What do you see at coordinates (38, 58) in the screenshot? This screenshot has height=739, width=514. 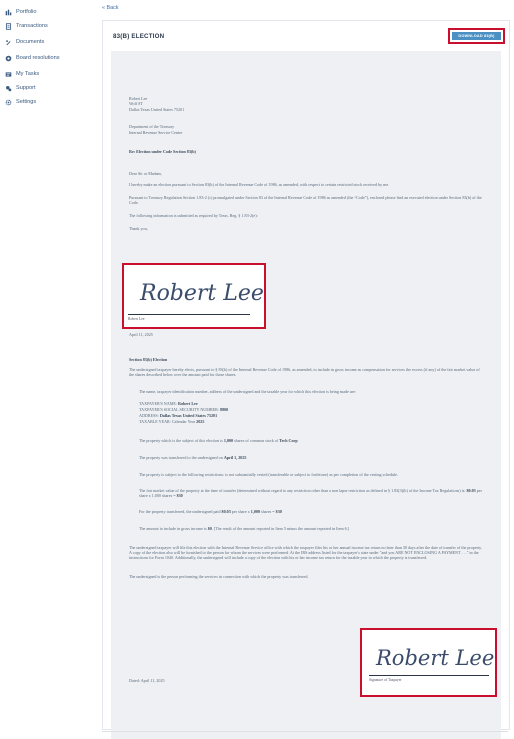 I see `sidebar-item-label: Board resolutions` at bounding box center [38, 58].